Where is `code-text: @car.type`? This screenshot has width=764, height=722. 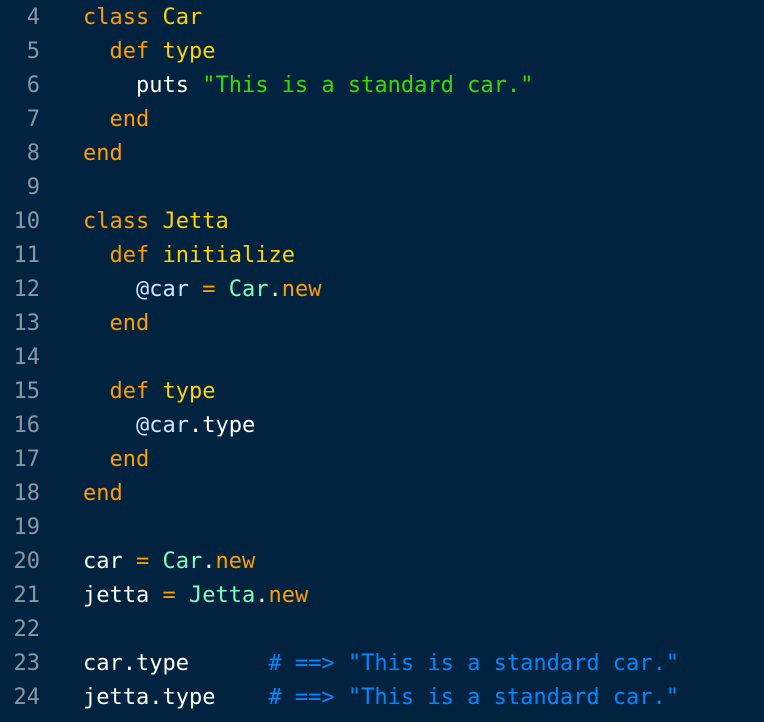
code-text: @car.type is located at coordinates (169, 426).